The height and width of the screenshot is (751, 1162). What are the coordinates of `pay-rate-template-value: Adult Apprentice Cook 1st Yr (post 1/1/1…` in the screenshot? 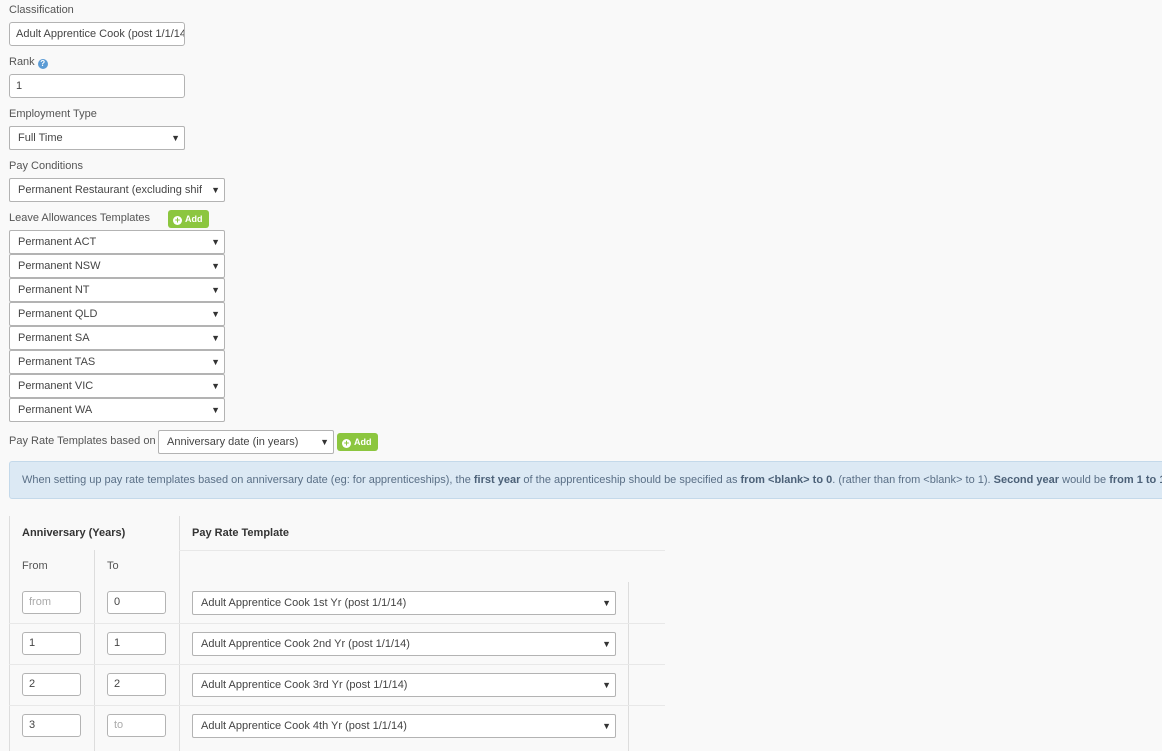 It's located at (304, 603).